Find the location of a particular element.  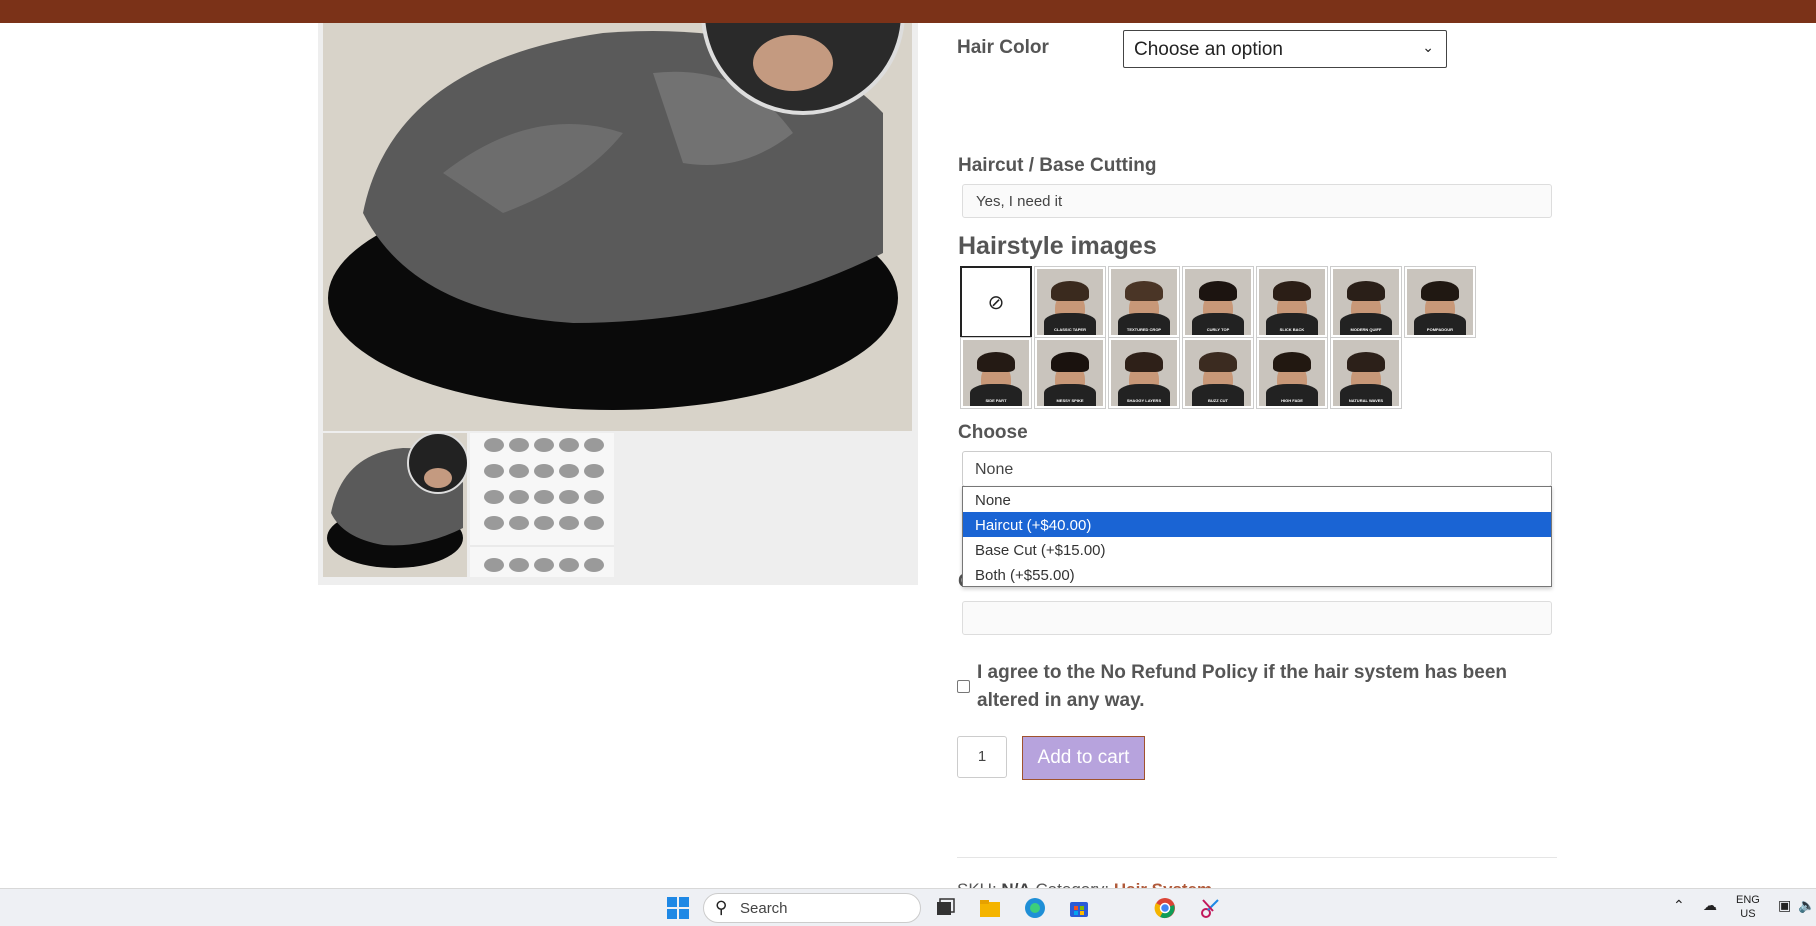

store-icon is located at coordinates (1079, 908).